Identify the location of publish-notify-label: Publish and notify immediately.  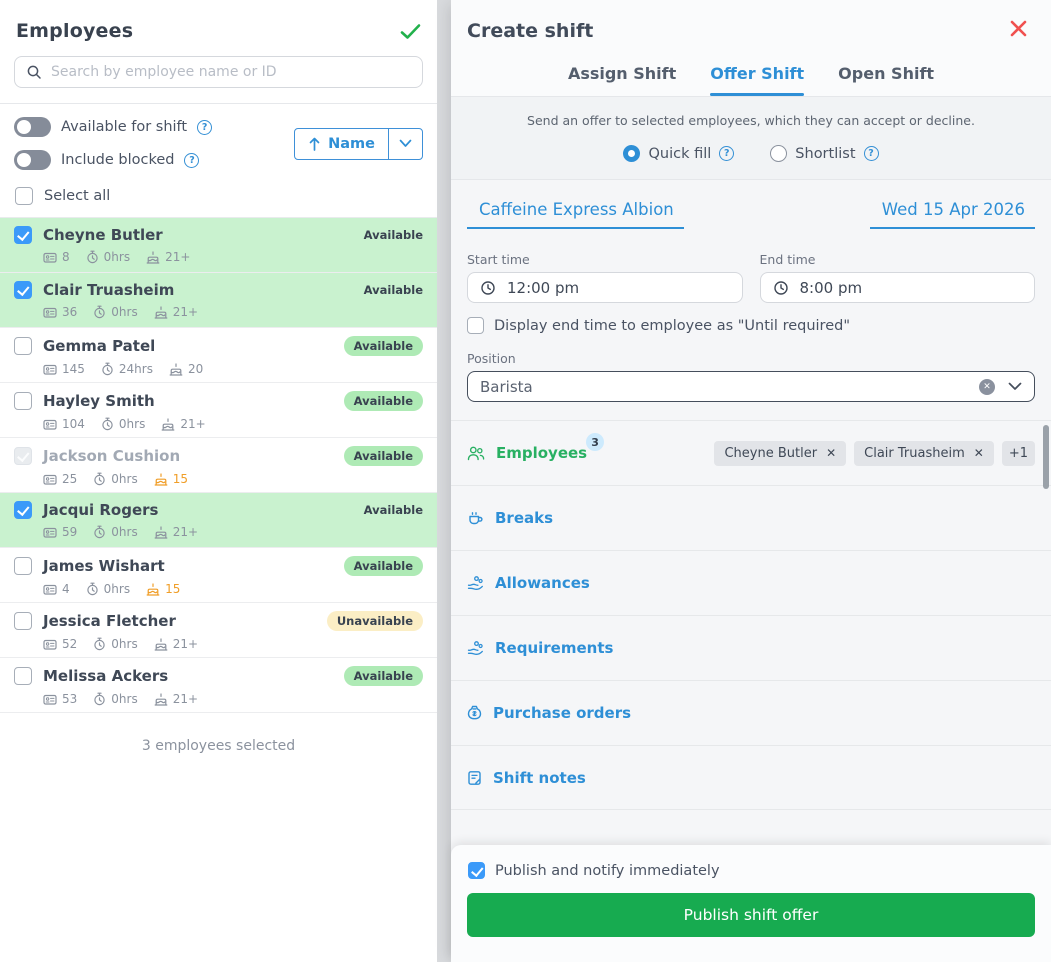
(607, 870).